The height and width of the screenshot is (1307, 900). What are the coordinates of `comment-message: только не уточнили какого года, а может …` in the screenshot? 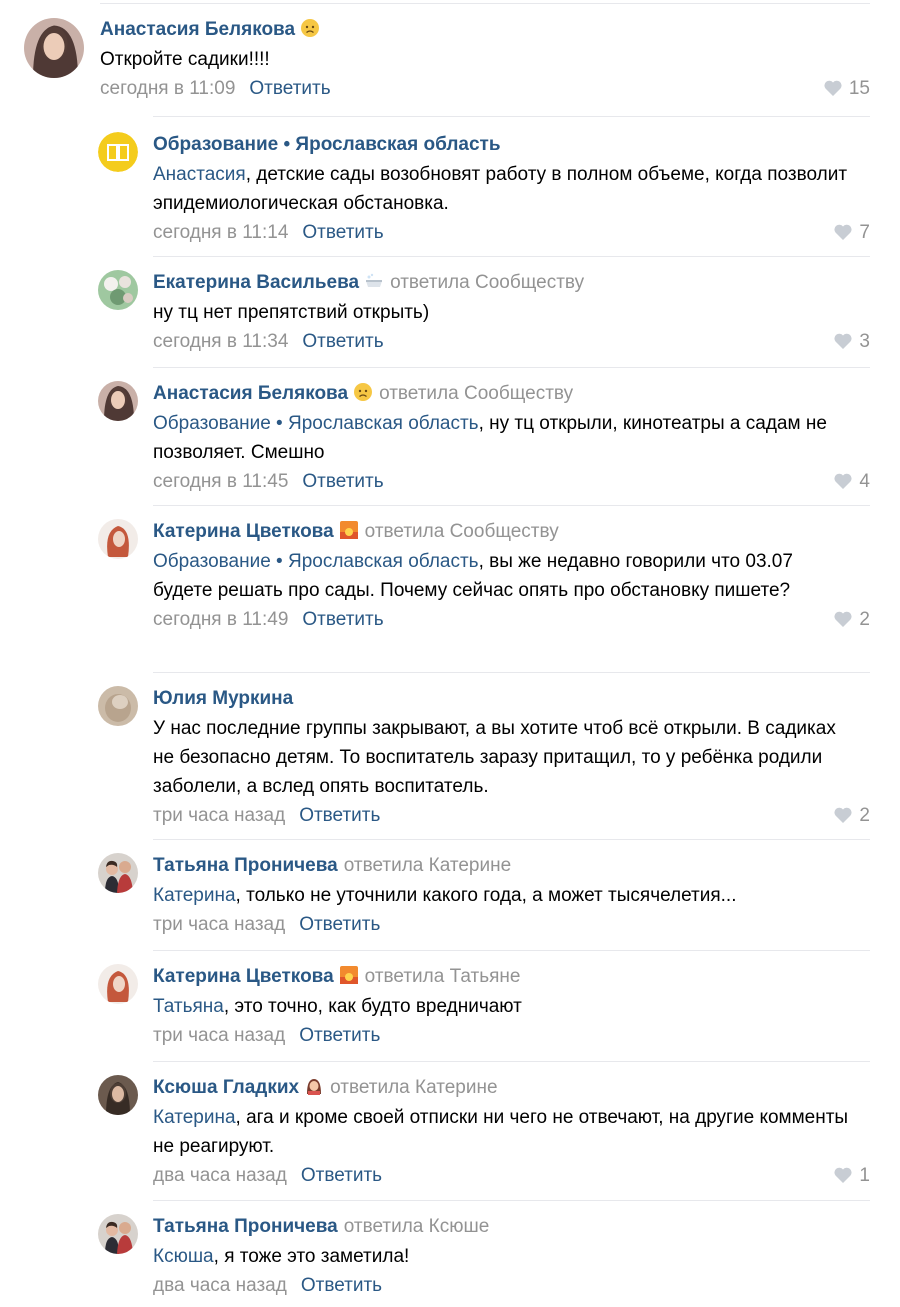 It's located at (491, 895).